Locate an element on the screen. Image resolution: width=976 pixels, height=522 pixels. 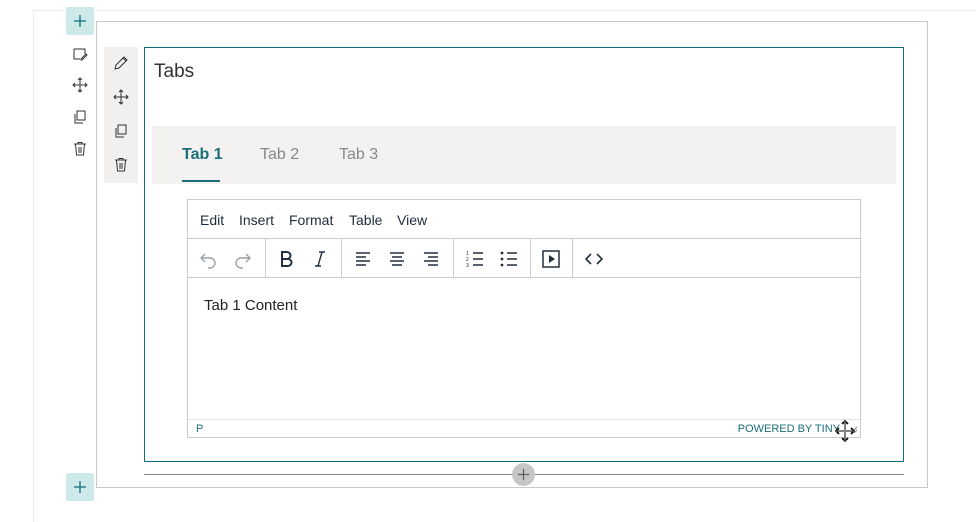
menu-edit: Edit is located at coordinates (212, 220).